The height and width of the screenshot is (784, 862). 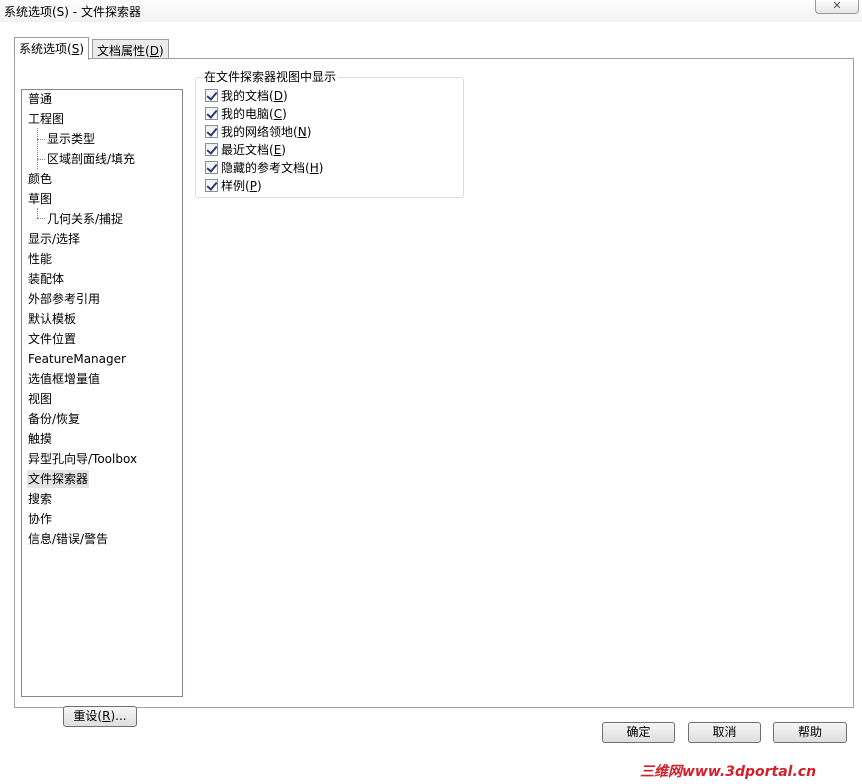 I want to click on option-checkbox-row: 隐藏的参考文档(H), so click(x=264, y=168).